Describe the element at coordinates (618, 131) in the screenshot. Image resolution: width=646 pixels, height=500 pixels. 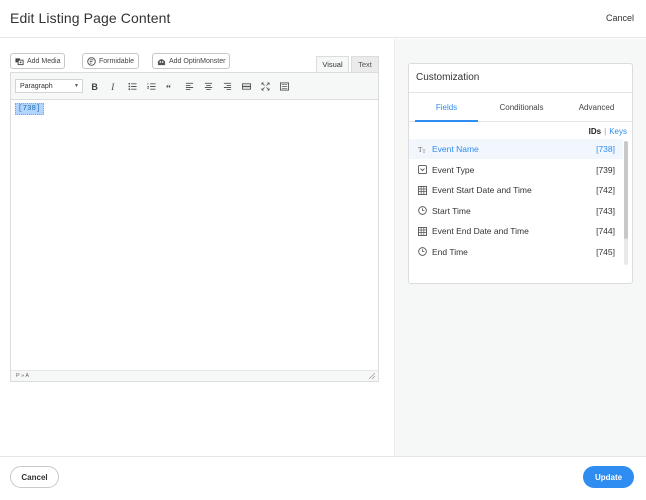
I see `toggle-keys: Keys` at that location.